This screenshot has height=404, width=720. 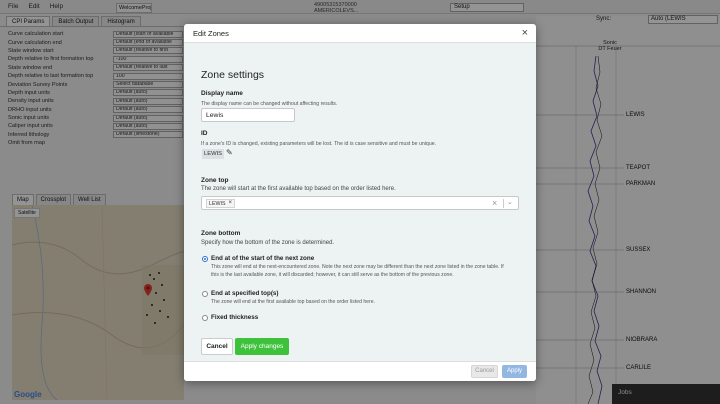 I want to click on zone-top-select: LEWIS × × ⌄, so click(x=360, y=203).